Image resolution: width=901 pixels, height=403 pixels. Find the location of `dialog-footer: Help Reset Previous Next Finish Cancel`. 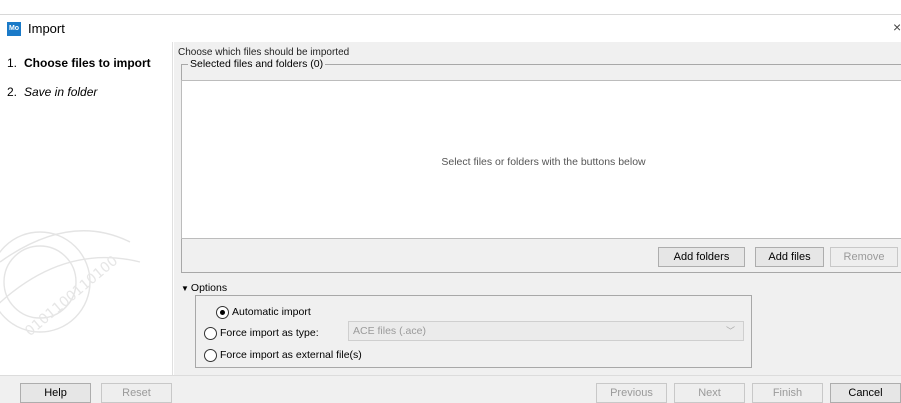

dialog-footer: Help Reset Previous Next Finish Cancel is located at coordinates (450, 389).